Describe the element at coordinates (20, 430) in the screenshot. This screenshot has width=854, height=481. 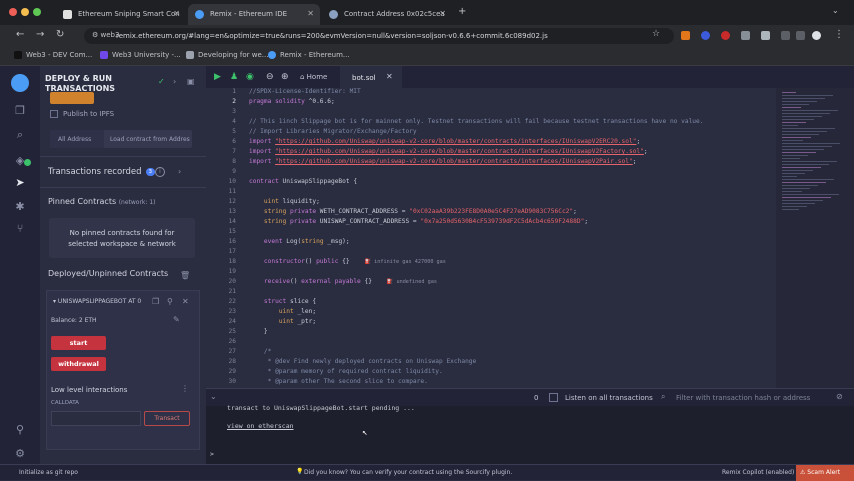
I see `plugin-manager-icon: ⚲` at that location.